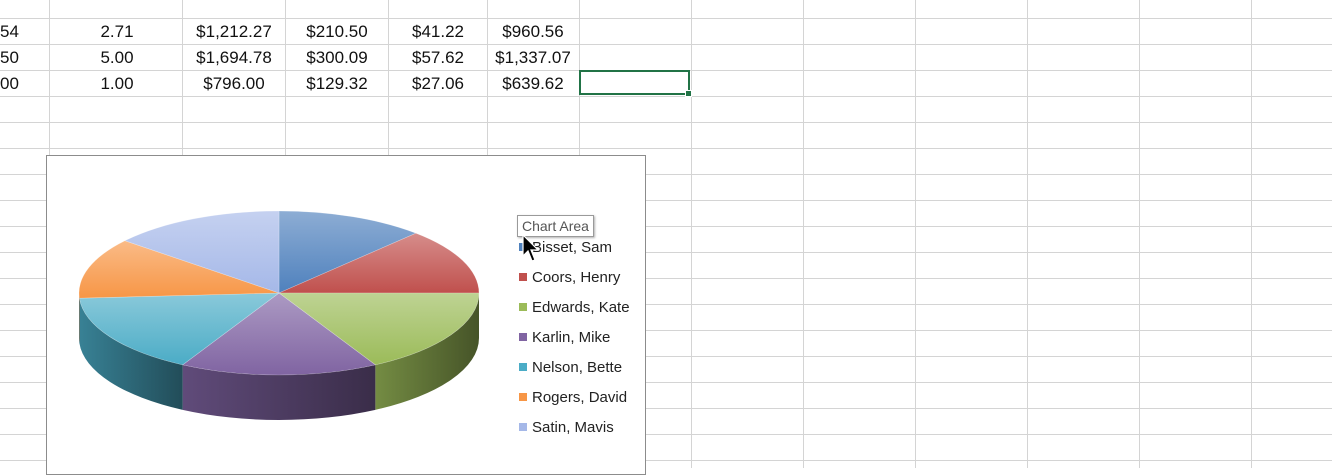  I want to click on cell: $129.32, so click(337, 84).